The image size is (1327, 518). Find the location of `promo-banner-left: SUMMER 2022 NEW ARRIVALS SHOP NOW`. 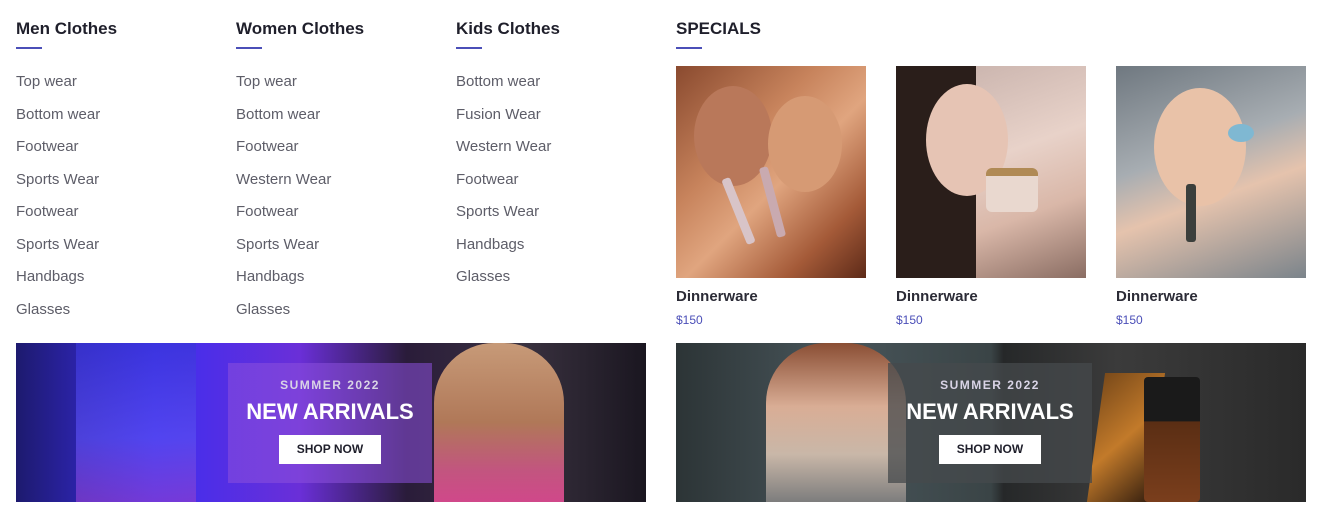

promo-banner-left: SUMMER 2022 NEW ARRIVALS SHOP NOW is located at coordinates (331, 422).